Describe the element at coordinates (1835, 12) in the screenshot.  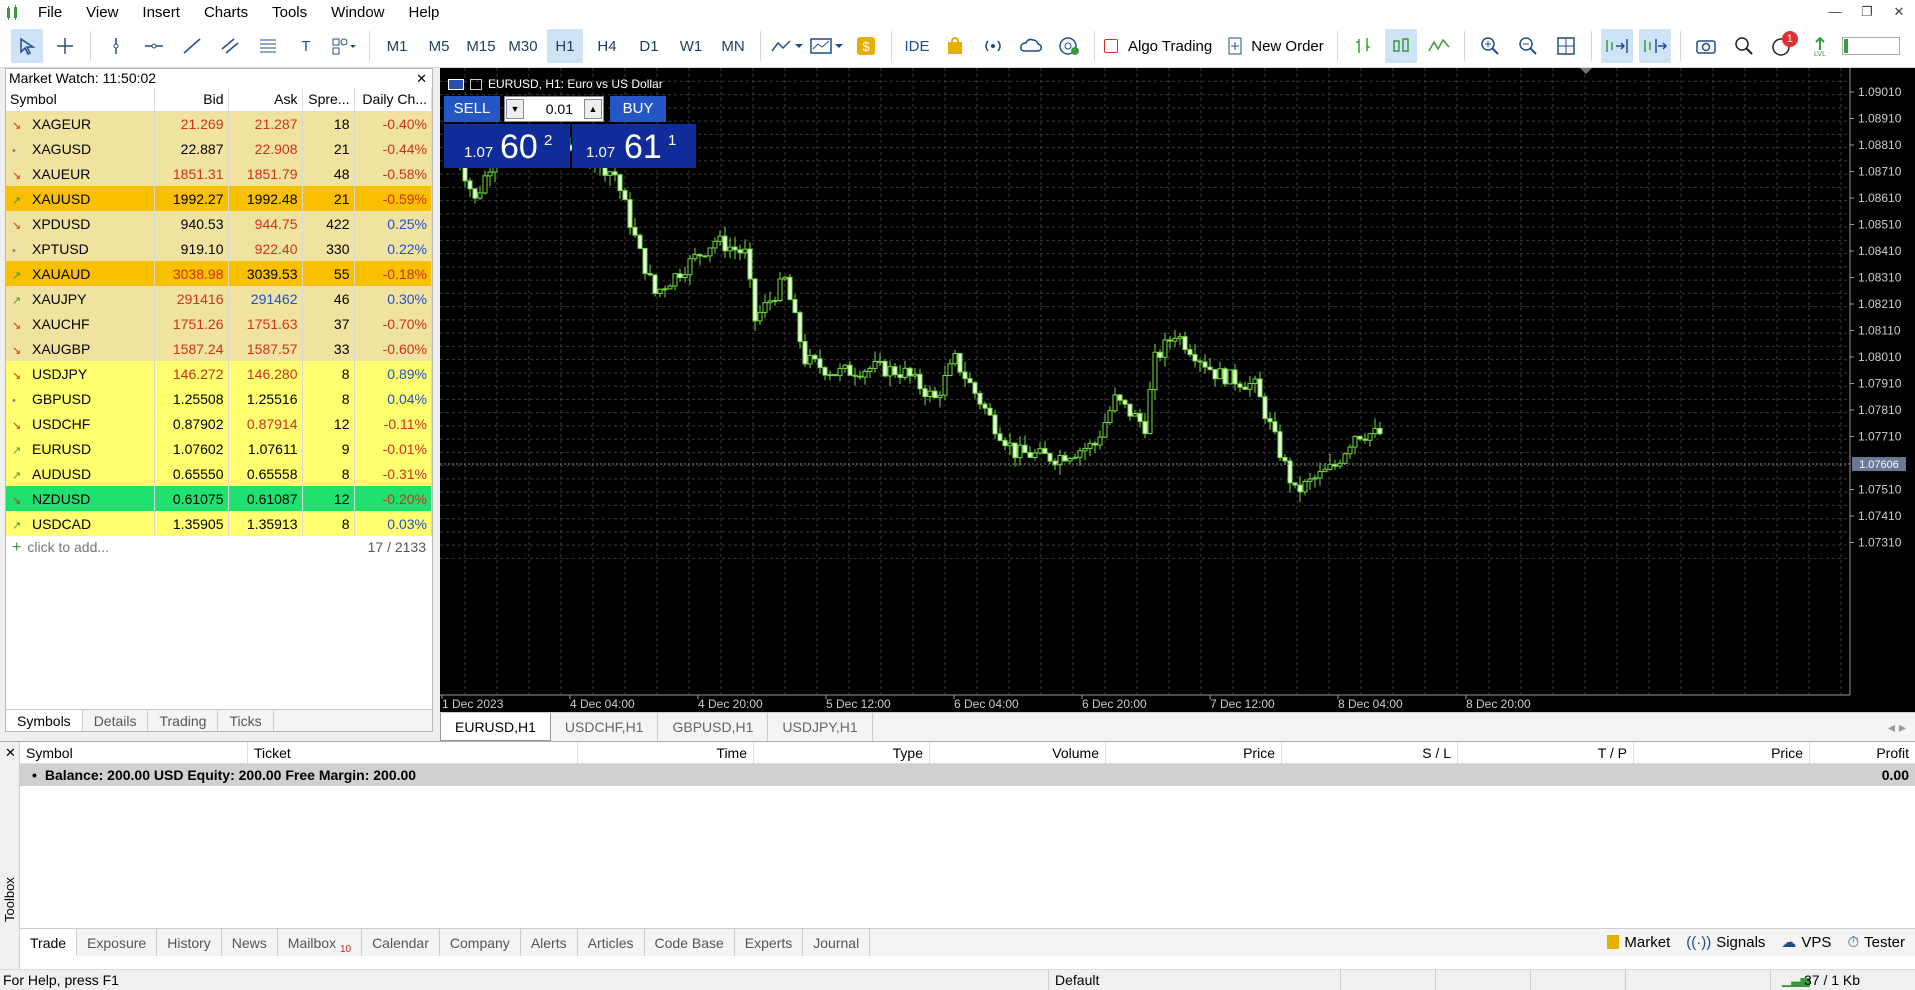
I see `minimize-icon: —` at that location.